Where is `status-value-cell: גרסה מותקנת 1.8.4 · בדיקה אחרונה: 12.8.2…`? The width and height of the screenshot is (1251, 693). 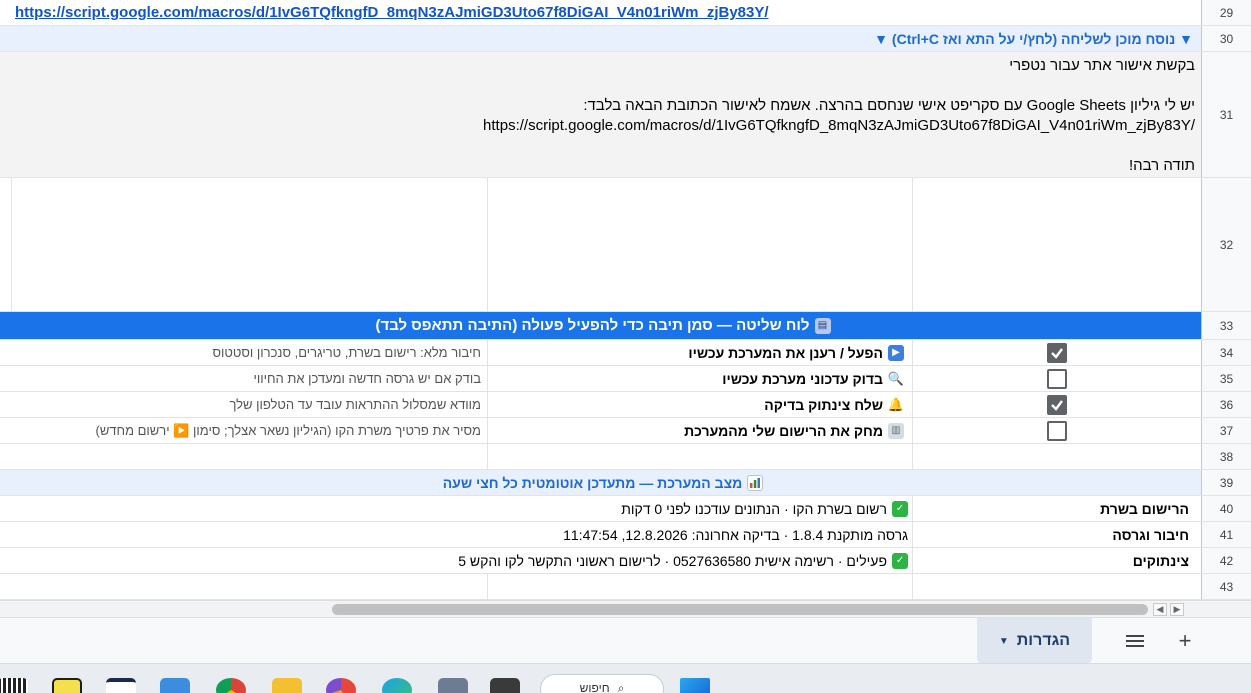
status-value-cell: גרסה מותקנת 1.8.4 · בדיקה אחרונה: 12.8.2… is located at coordinates (461, 534).